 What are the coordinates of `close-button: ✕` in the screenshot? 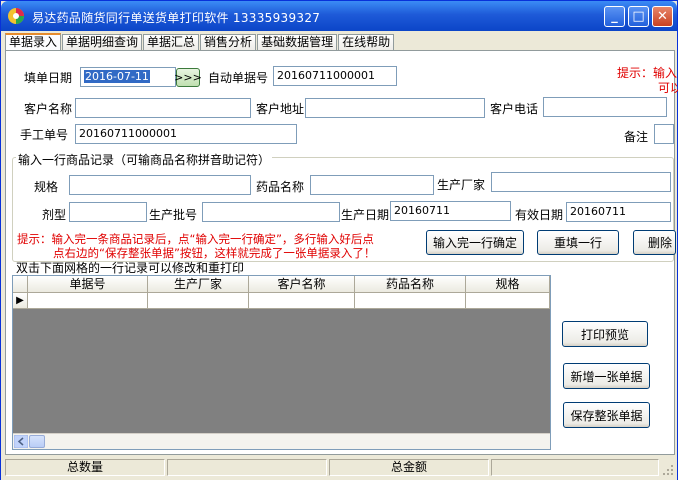 It's located at (662, 16).